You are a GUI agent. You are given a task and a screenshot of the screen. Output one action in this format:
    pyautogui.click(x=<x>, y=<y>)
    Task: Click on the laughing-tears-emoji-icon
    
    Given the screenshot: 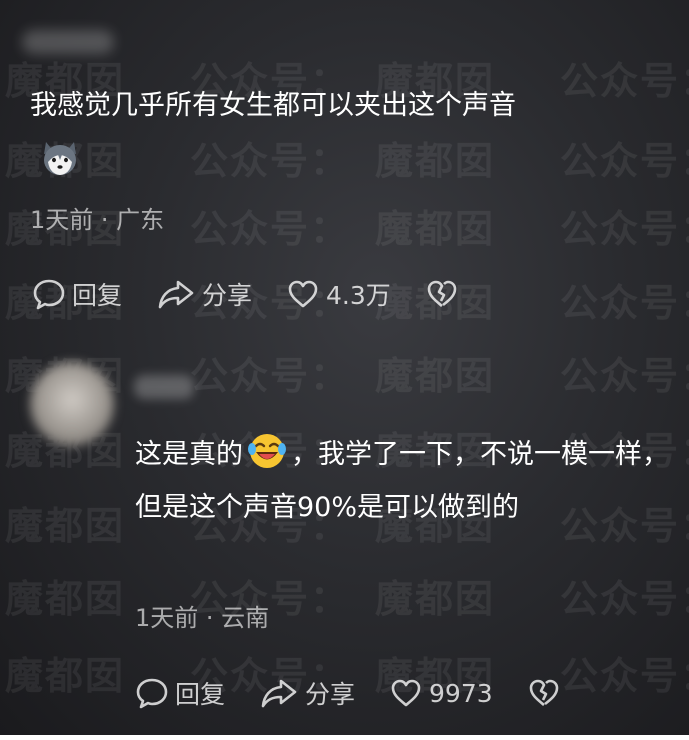 What is the action you would take?
    pyautogui.click(x=267, y=451)
    